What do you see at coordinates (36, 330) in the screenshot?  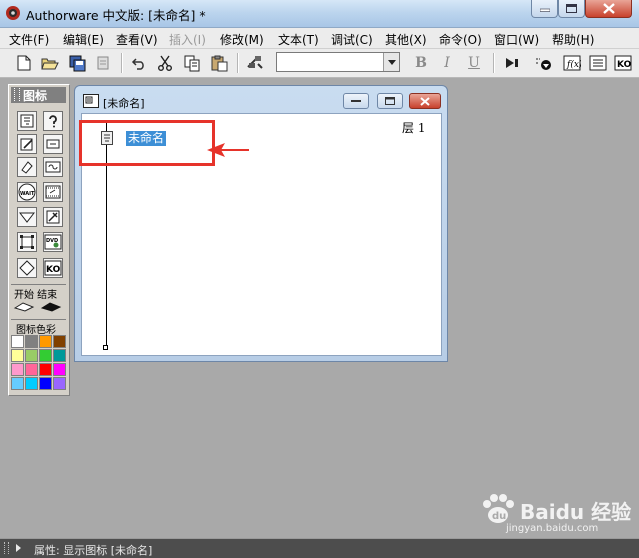 I see `icon-color-label: 图标色彩` at bounding box center [36, 330].